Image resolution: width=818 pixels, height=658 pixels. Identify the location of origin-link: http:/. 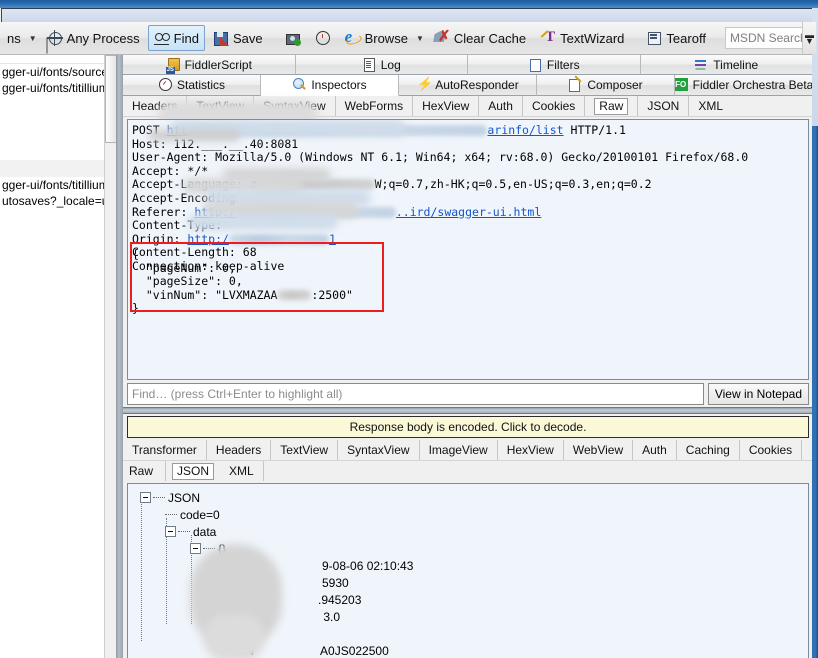
(208, 239).